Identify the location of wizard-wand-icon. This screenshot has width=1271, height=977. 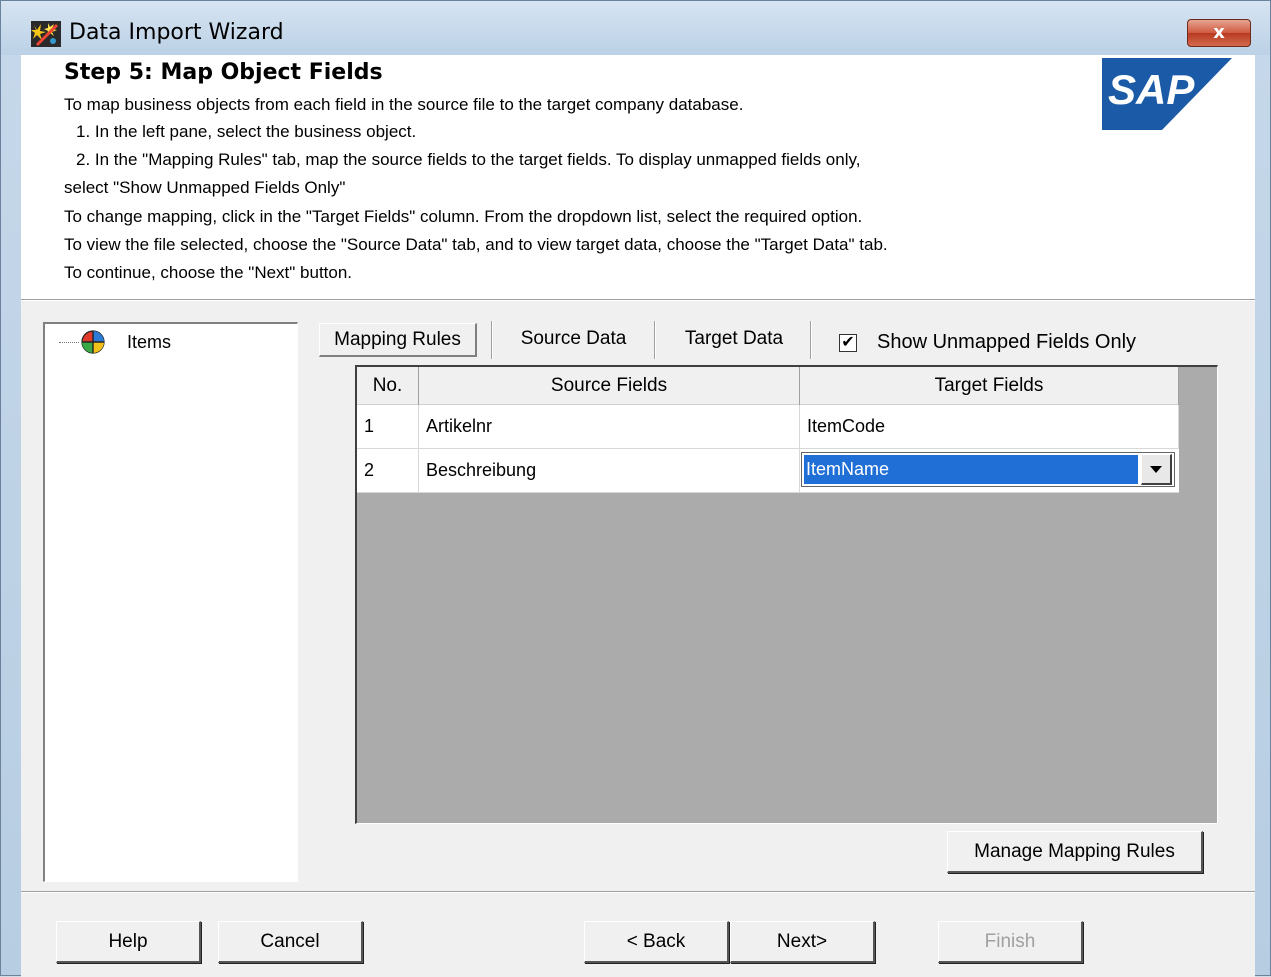
(46, 34).